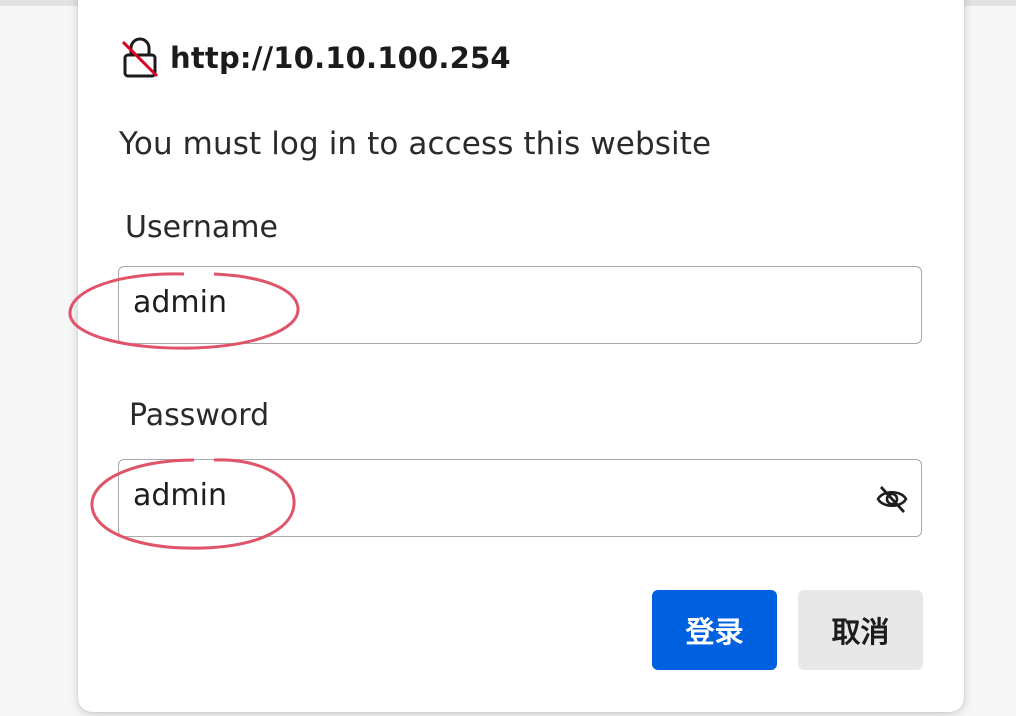  What do you see at coordinates (520, 498) in the screenshot?
I see `password-input: admin` at bounding box center [520, 498].